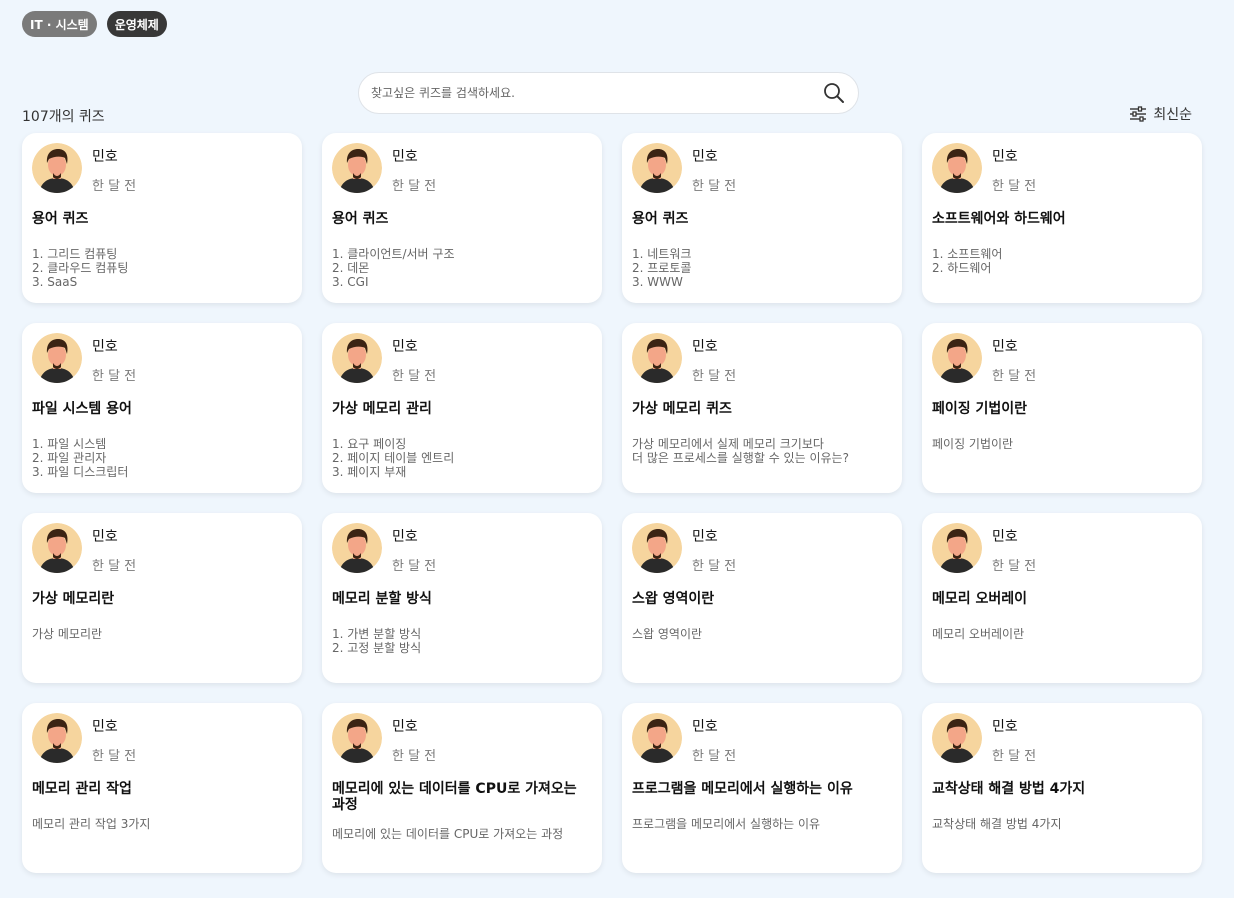 Image resolution: width=1234 pixels, height=898 pixels. What do you see at coordinates (967, 261) in the screenshot?
I see `card-description: 1. 소프트웨어 2. 하드웨어` at bounding box center [967, 261].